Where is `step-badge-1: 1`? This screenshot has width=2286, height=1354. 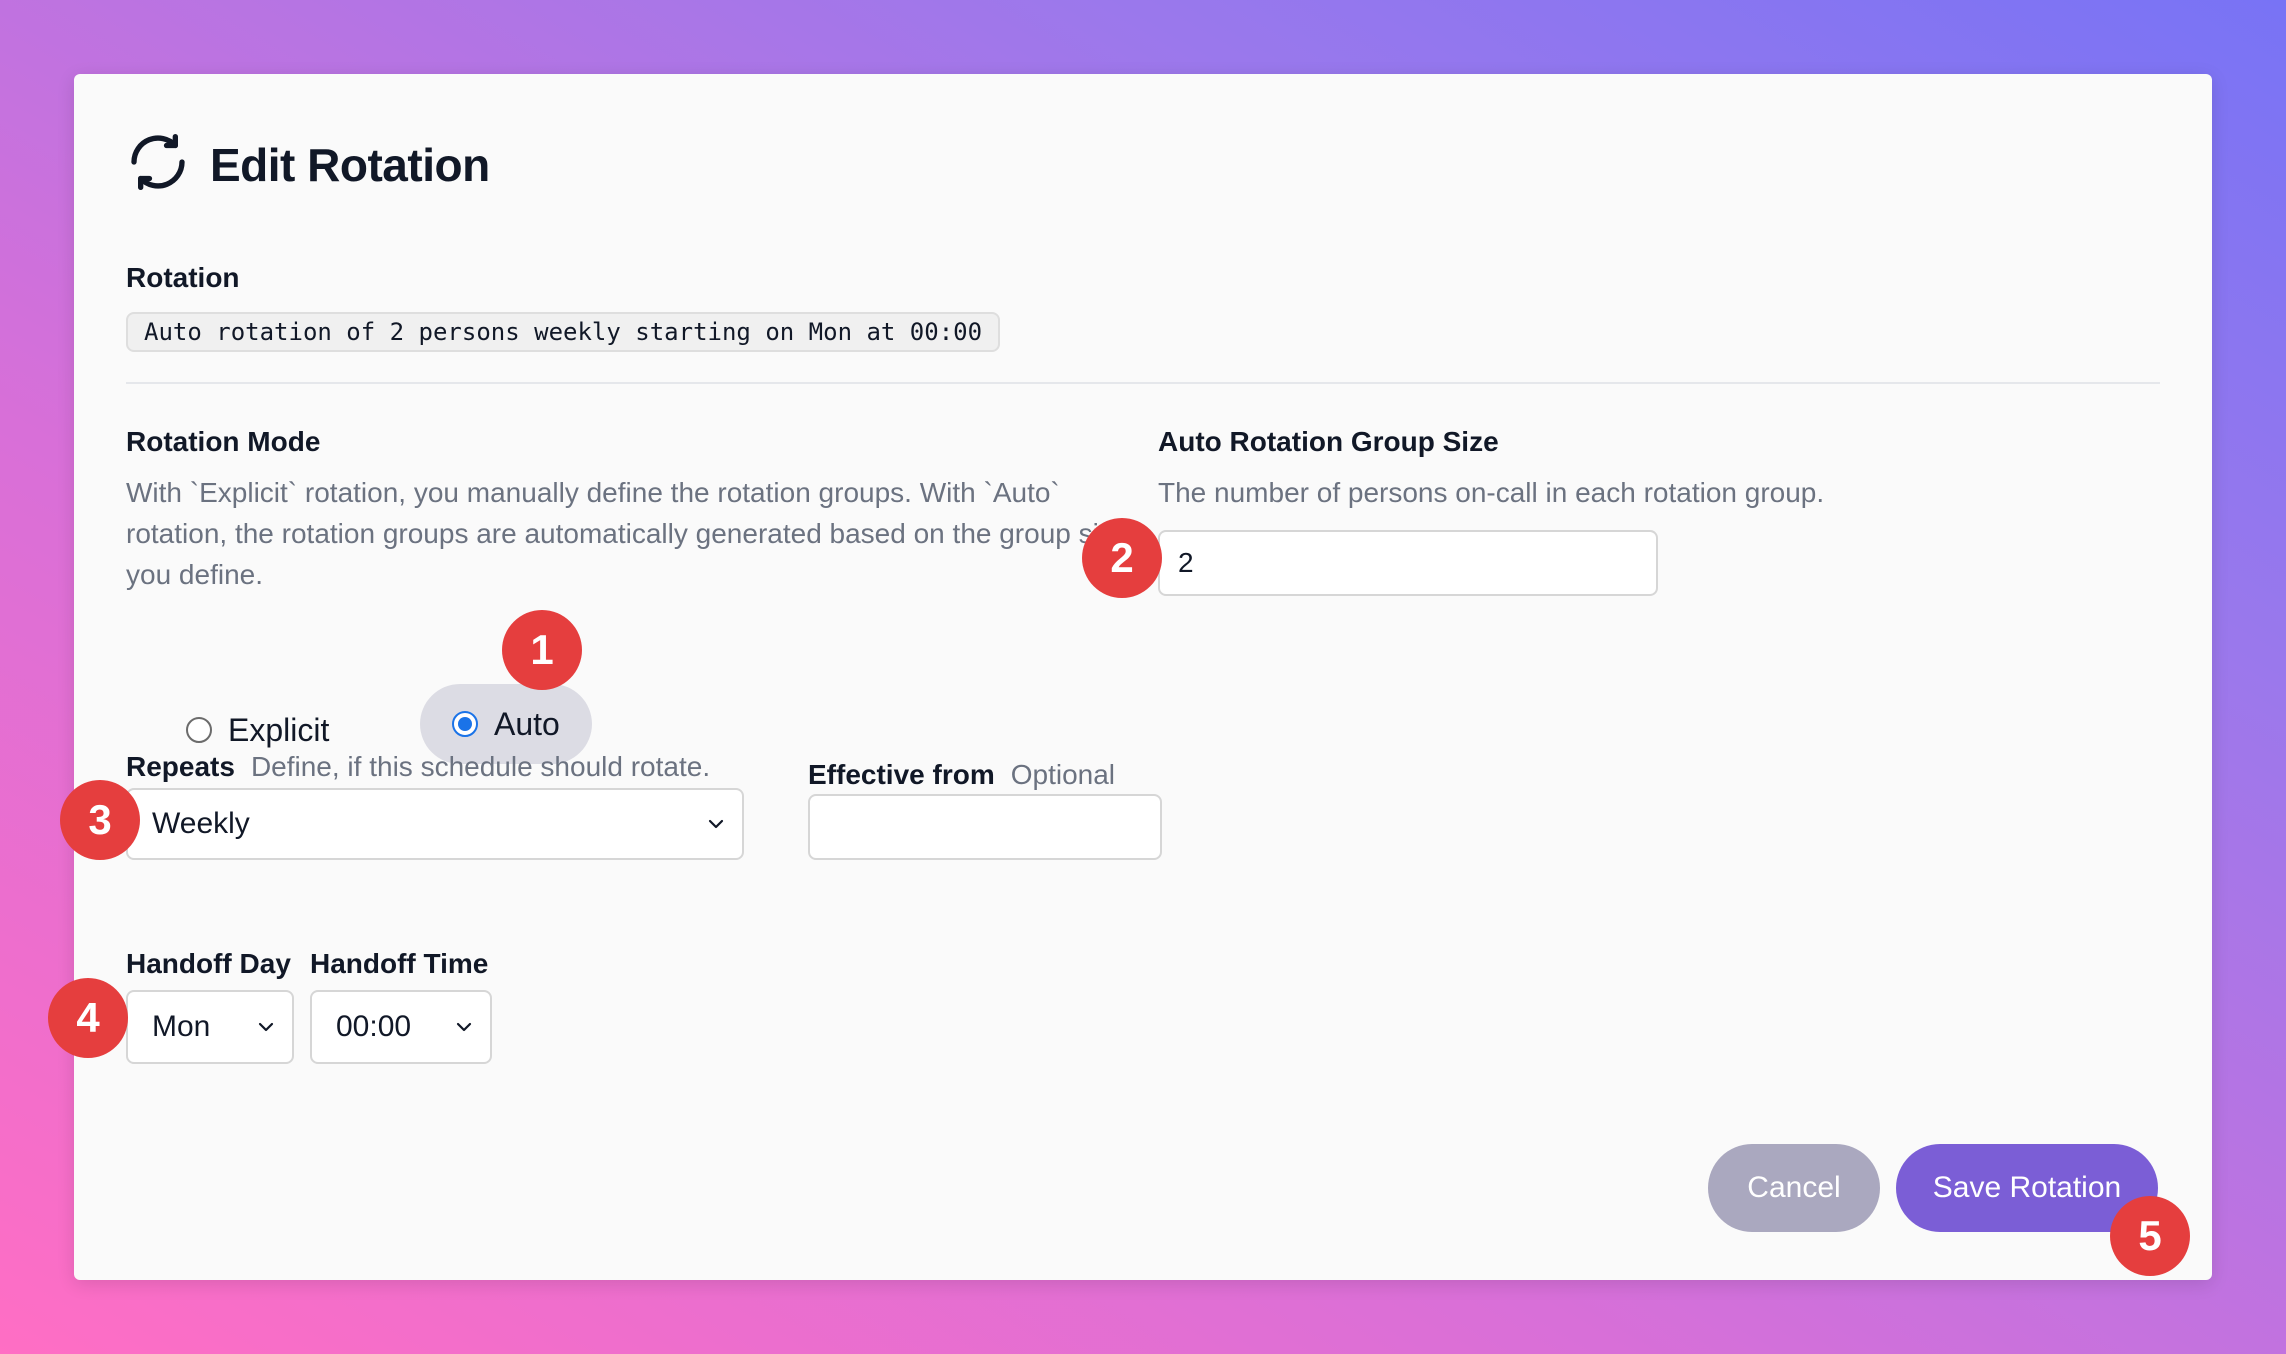
step-badge-1: 1 is located at coordinates (542, 650).